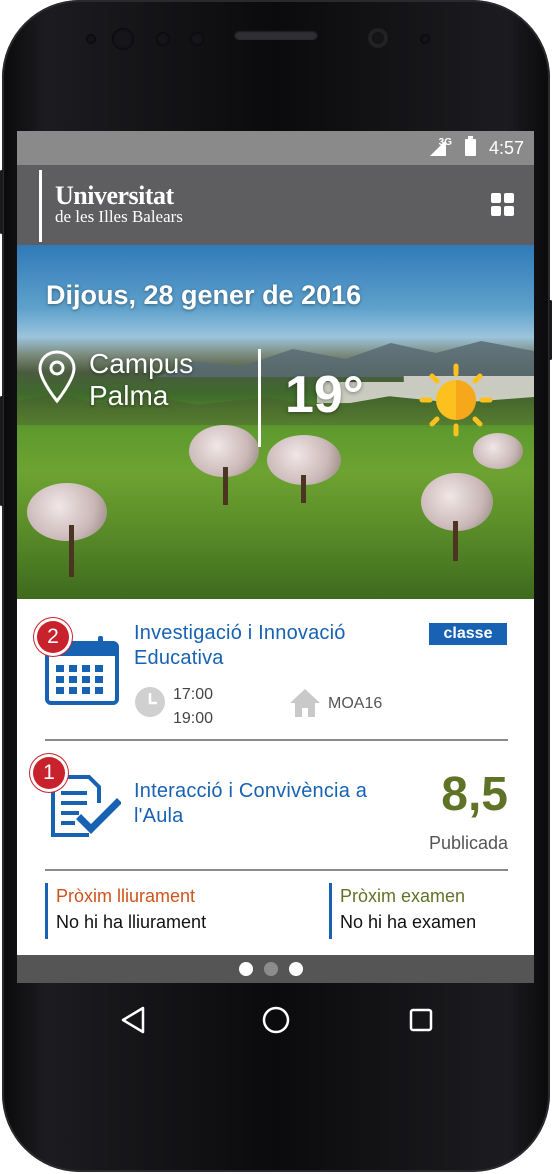 This screenshot has width=552, height=1174. What do you see at coordinates (474, 794) in the screenshot?
I see `grade-value: 8,5` at bounding box center [474, 794].